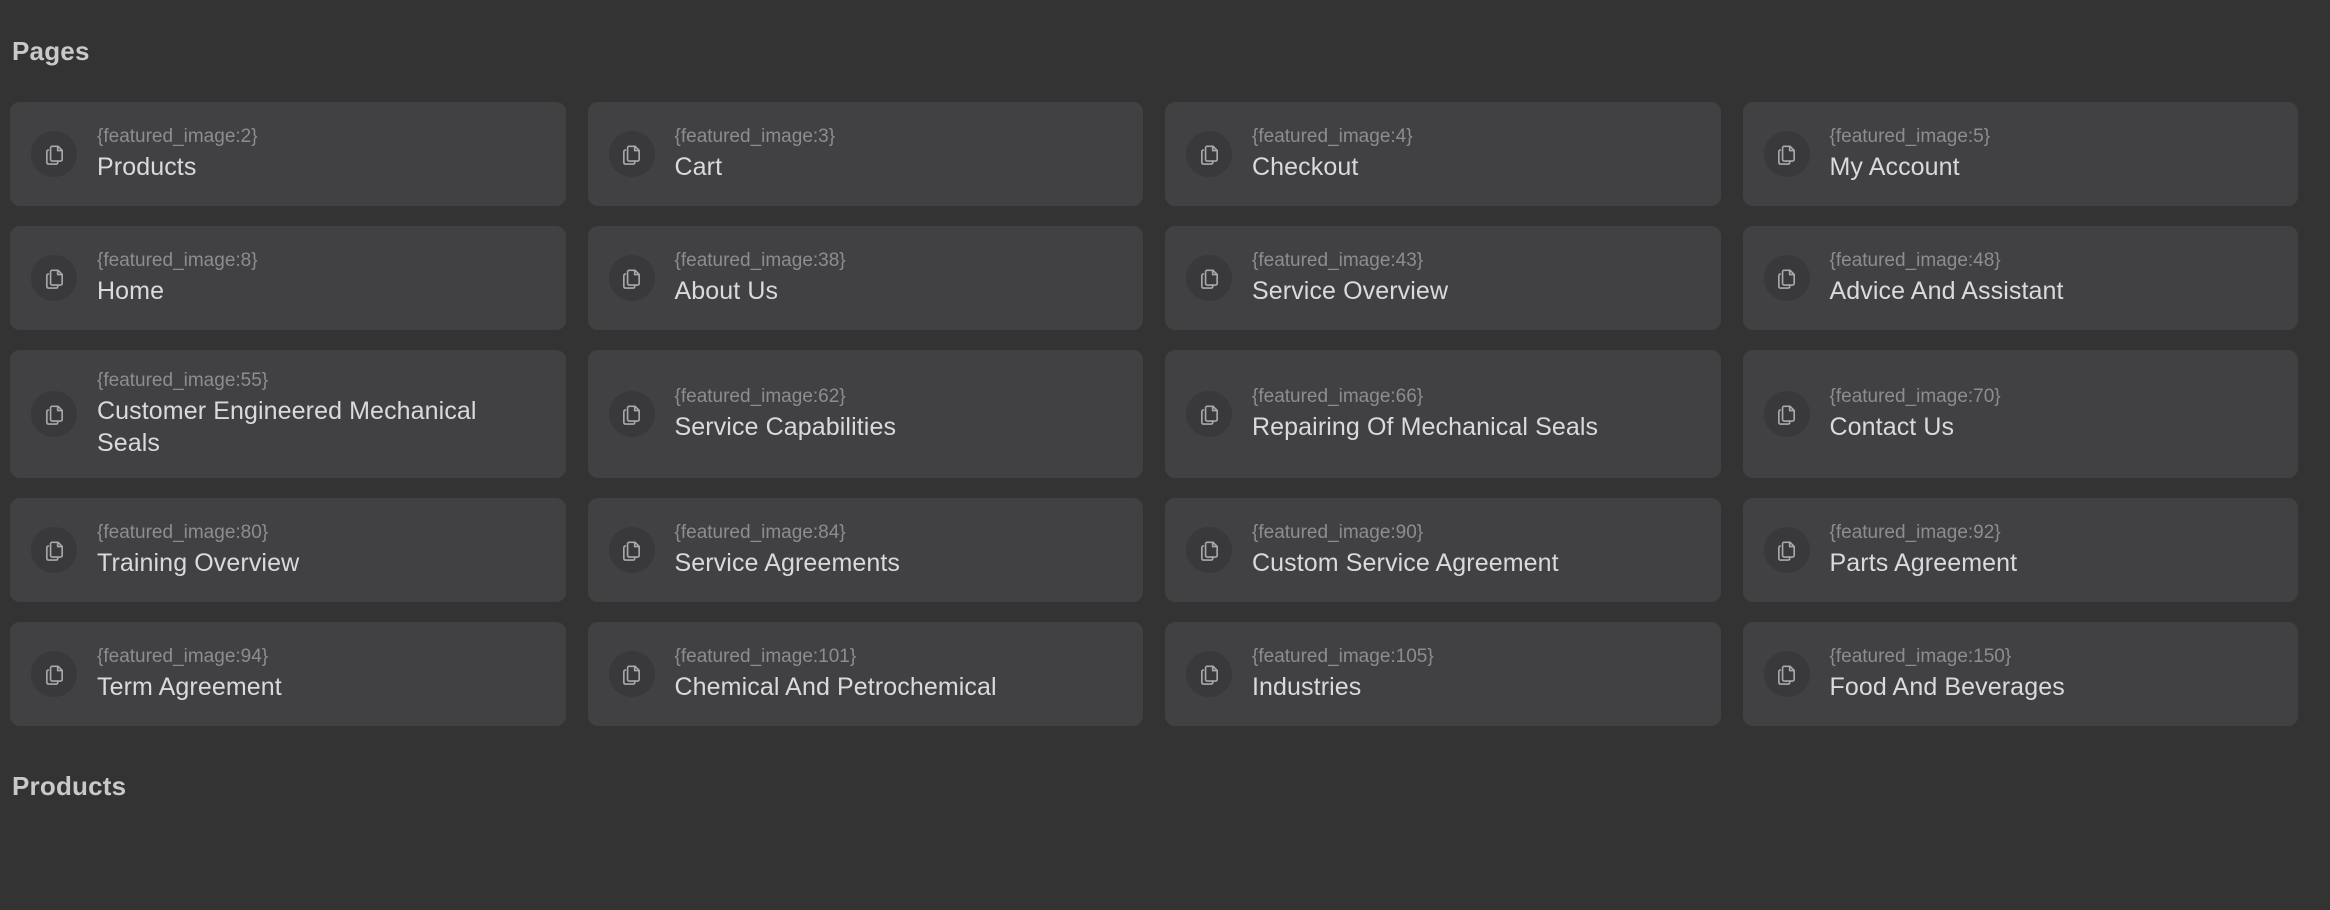 Image resolution: width=2330 pixels, height=910 pixels. I want to click on page-card-title: Advice And Assistant, so click(1946, 291).